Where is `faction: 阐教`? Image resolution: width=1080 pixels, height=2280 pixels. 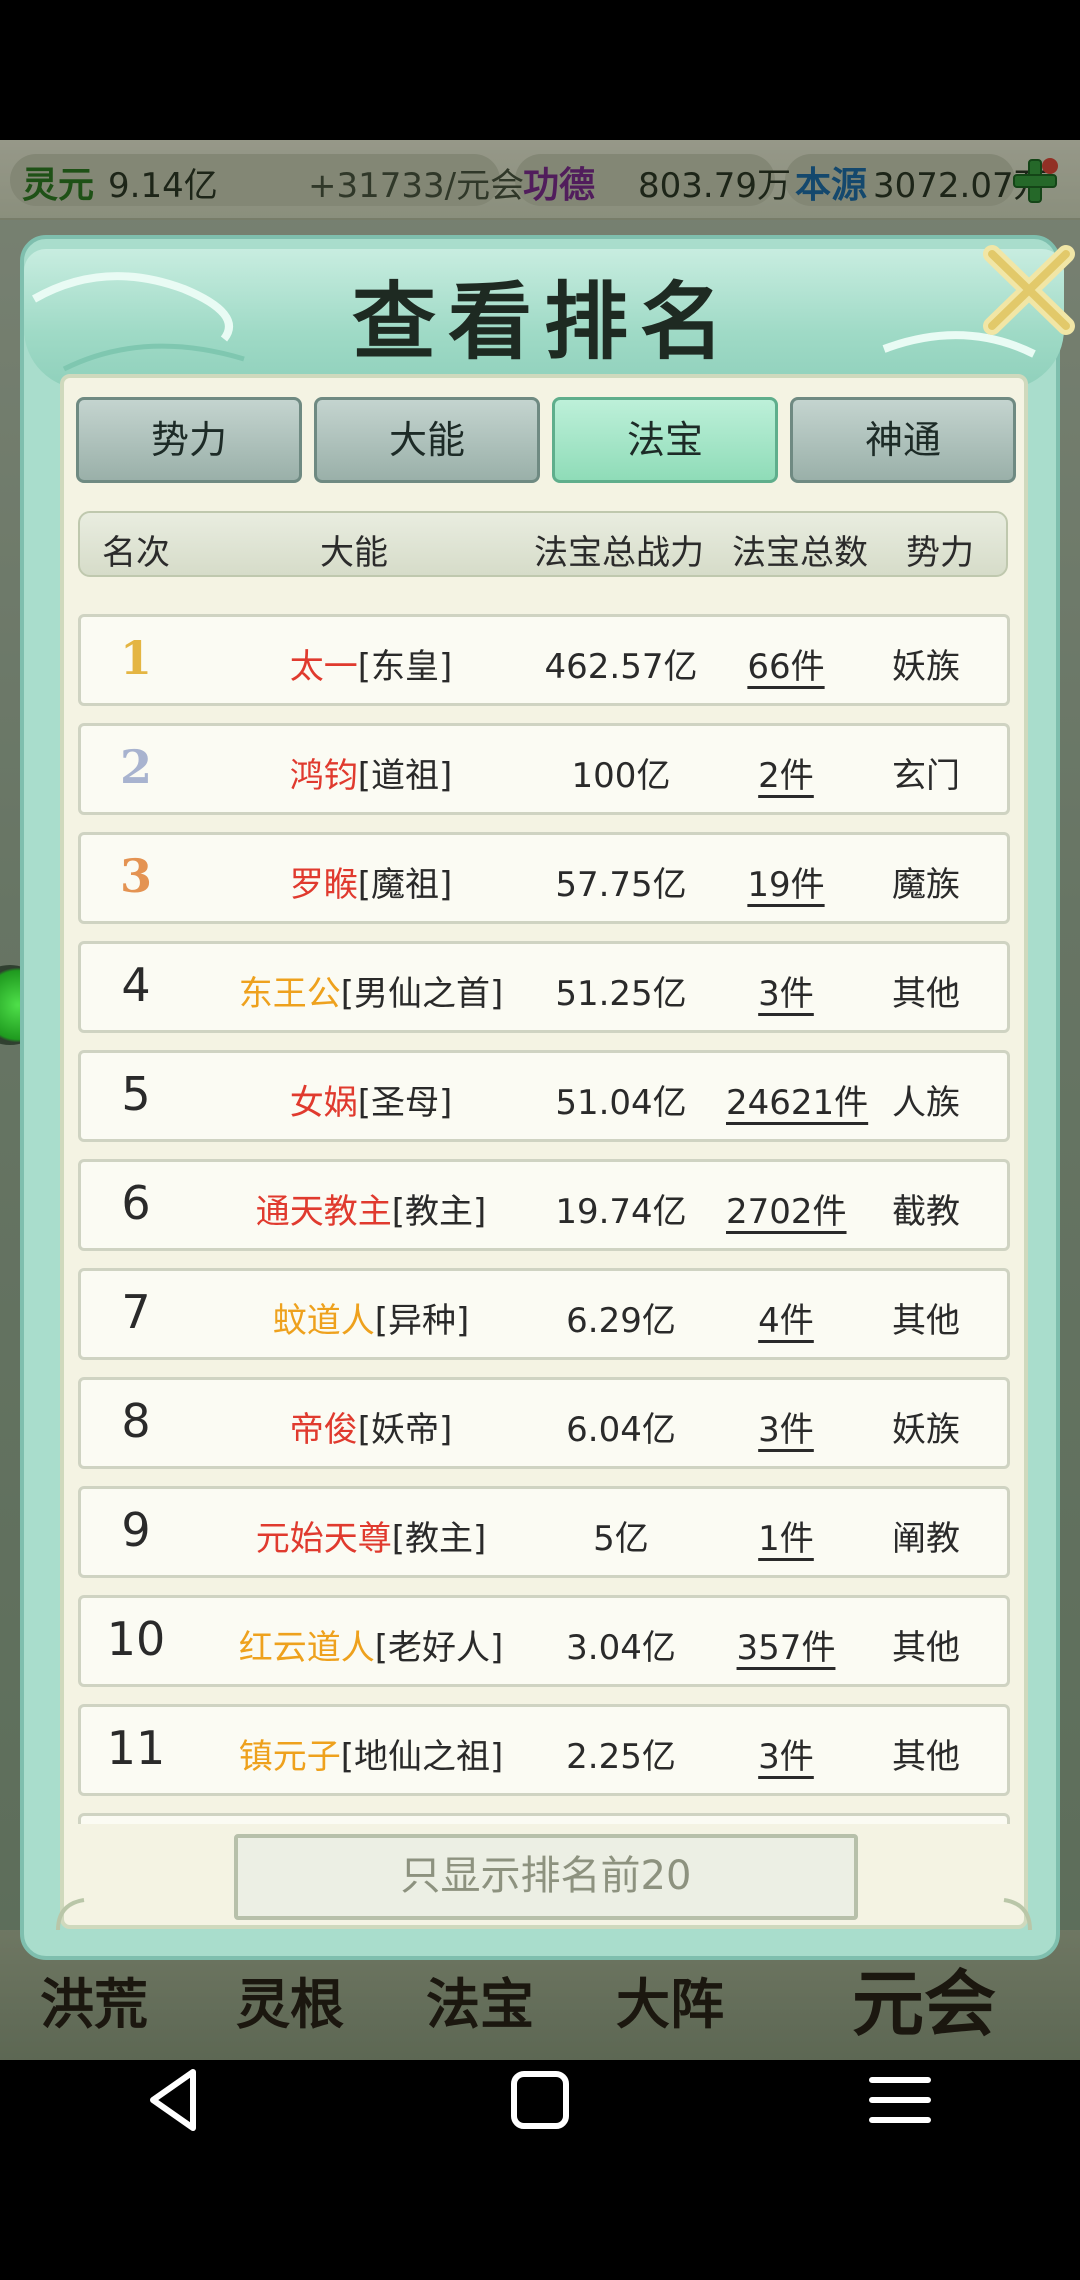
faction: 阐教 is located at coordinates (926, 1539).